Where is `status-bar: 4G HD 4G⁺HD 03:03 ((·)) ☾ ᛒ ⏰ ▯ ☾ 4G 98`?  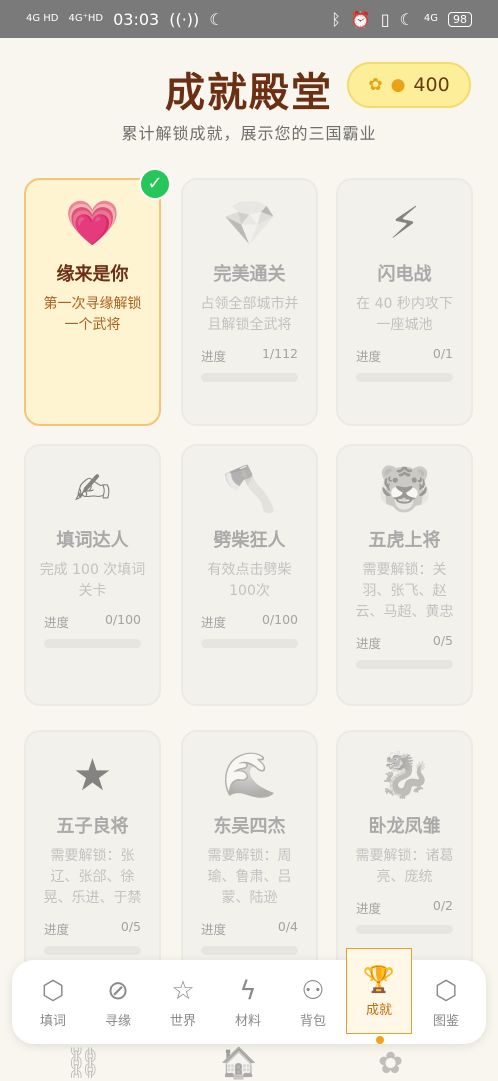
status-bar: 4G HD 4G⁺HD 03:03 ((·)) ☾ ᛒ ⏰ ▯ ☾ 4G 98 is located at coordinates (249, 19).